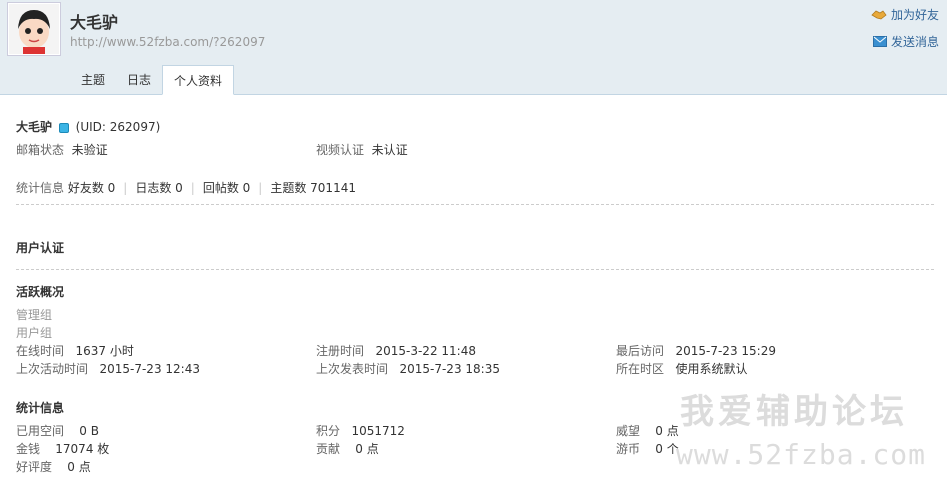 The image size is (947, 493). I want to click on money-value: 17074 枚, so click(82, 449).